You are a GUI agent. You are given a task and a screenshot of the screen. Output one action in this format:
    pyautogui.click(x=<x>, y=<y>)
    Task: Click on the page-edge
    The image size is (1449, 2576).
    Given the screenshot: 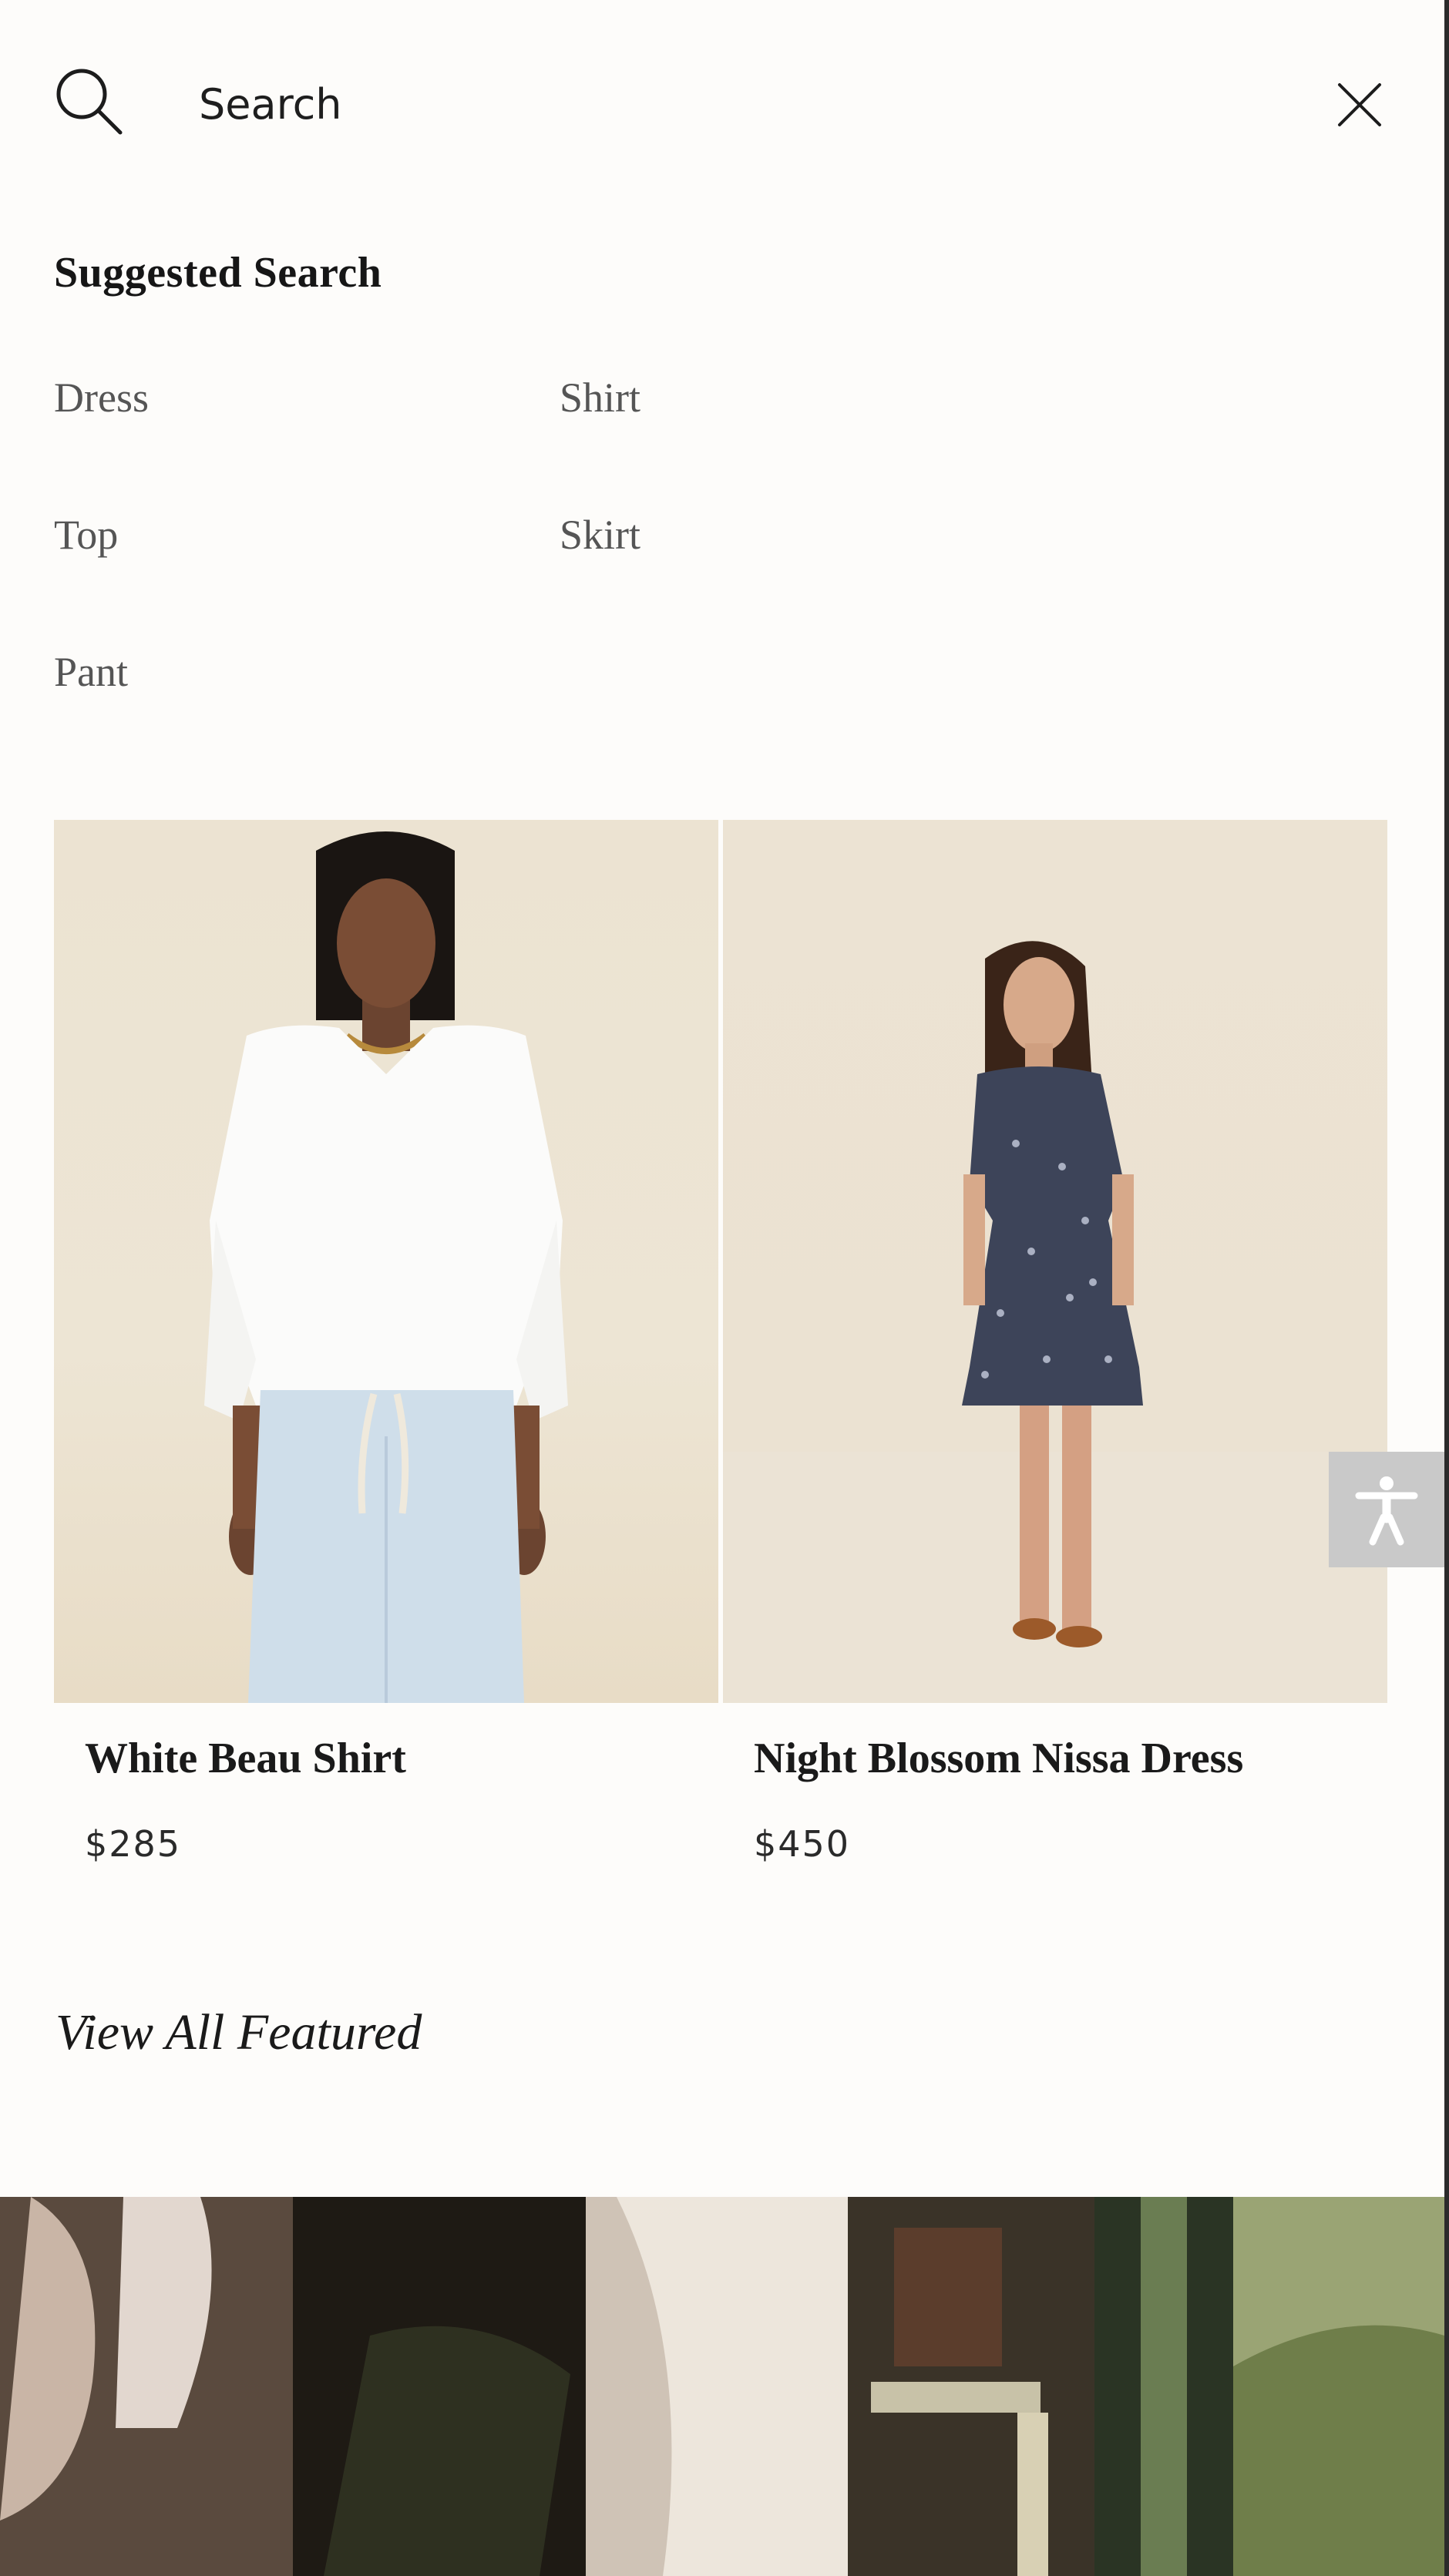 What is the action you would take?
    pyautogui.click(x=1446, y=1288)
    